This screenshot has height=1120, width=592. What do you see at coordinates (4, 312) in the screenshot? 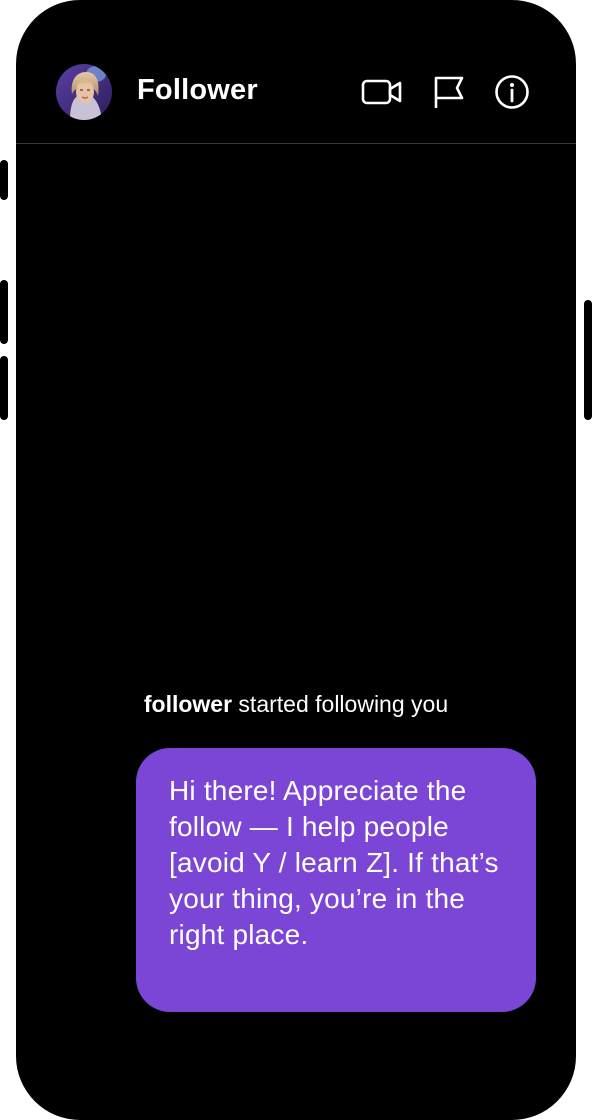
I see `volume-up-button` at bounding box center [4, 312].